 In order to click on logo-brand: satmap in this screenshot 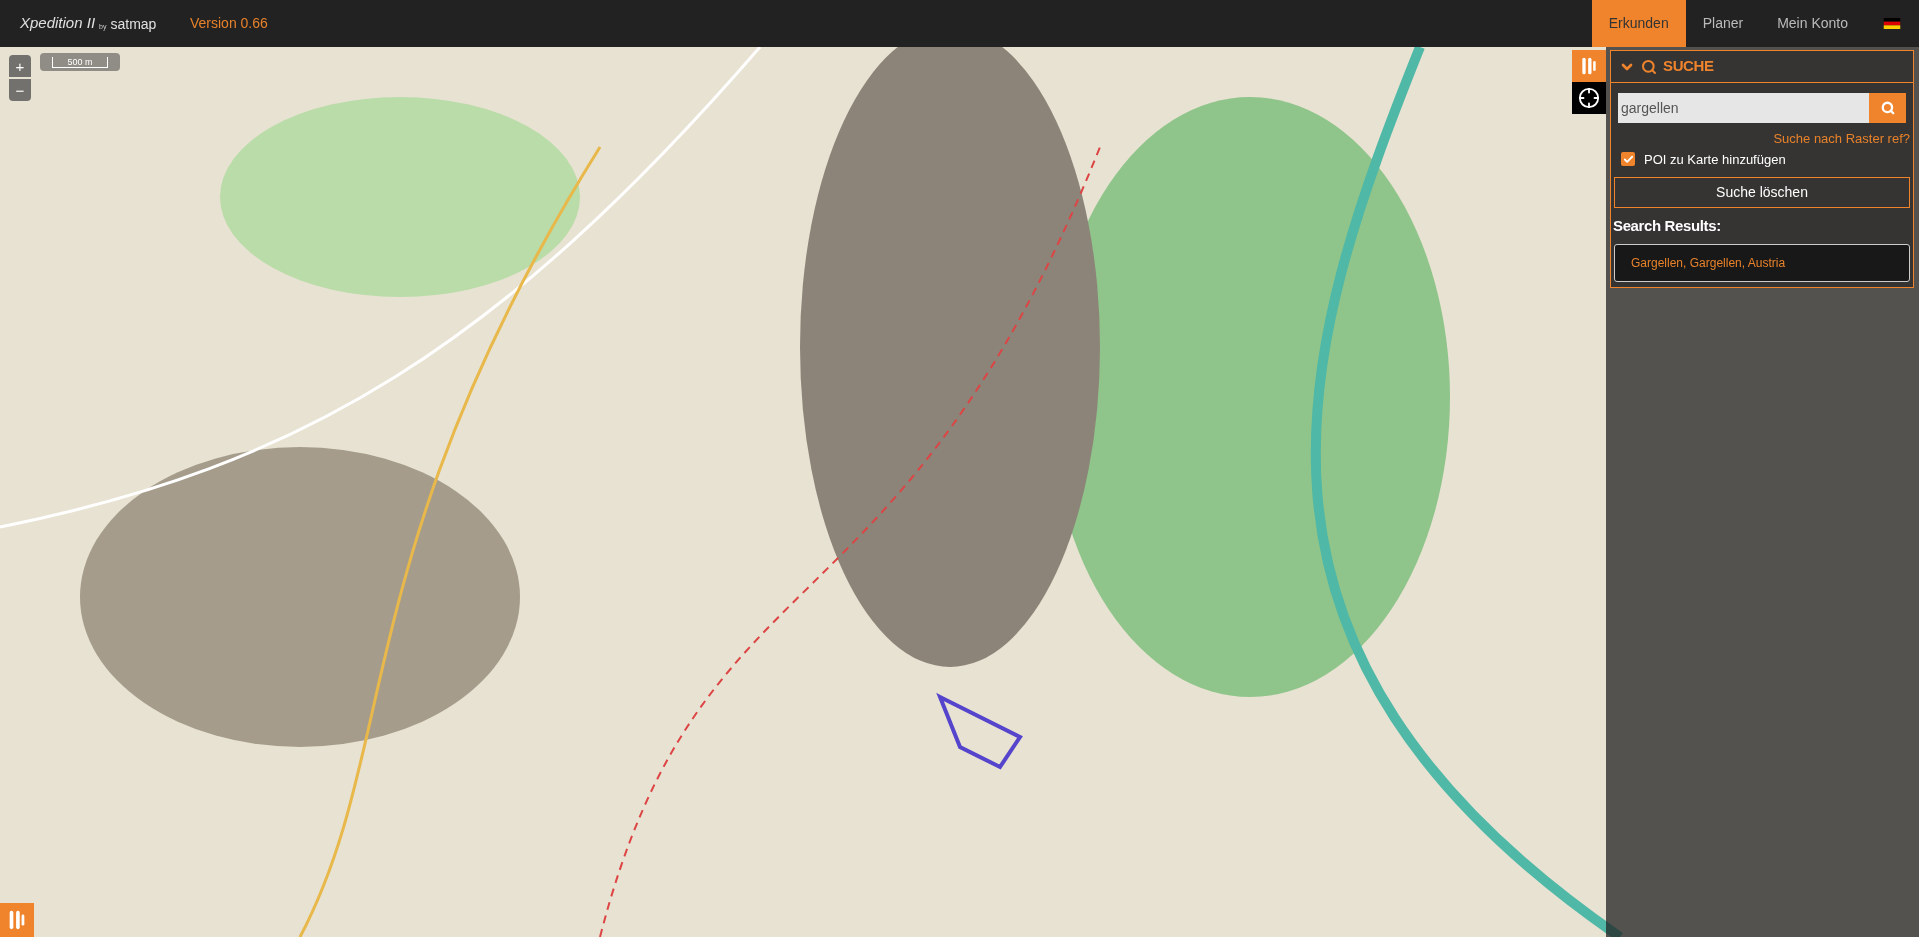, I will do `click(133, 24)`.